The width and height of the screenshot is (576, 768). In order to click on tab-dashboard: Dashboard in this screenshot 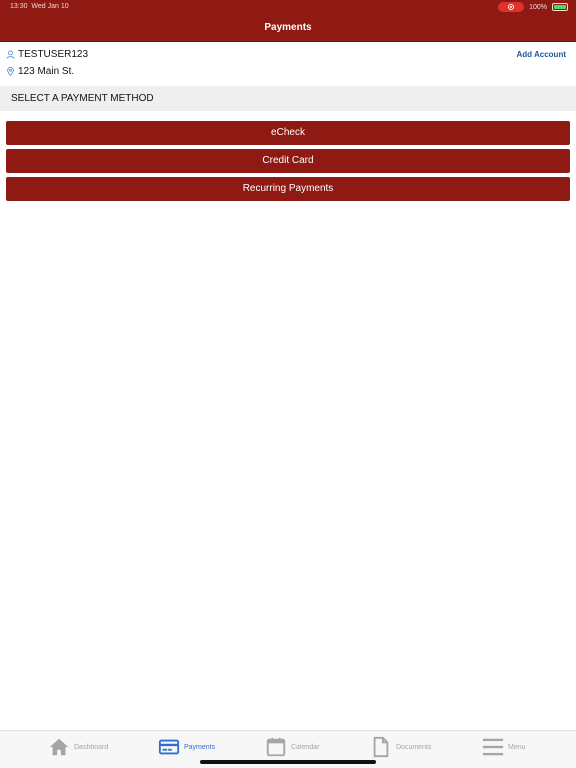, I will do `click(78, 747)`.